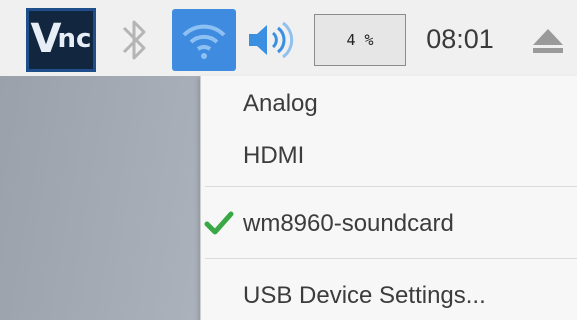 The image size is (577, 320). What do you see at coordinates (46, 39) in the screenshot?
I see `vnc-logo-text: V` at bounding box center [46, 39].